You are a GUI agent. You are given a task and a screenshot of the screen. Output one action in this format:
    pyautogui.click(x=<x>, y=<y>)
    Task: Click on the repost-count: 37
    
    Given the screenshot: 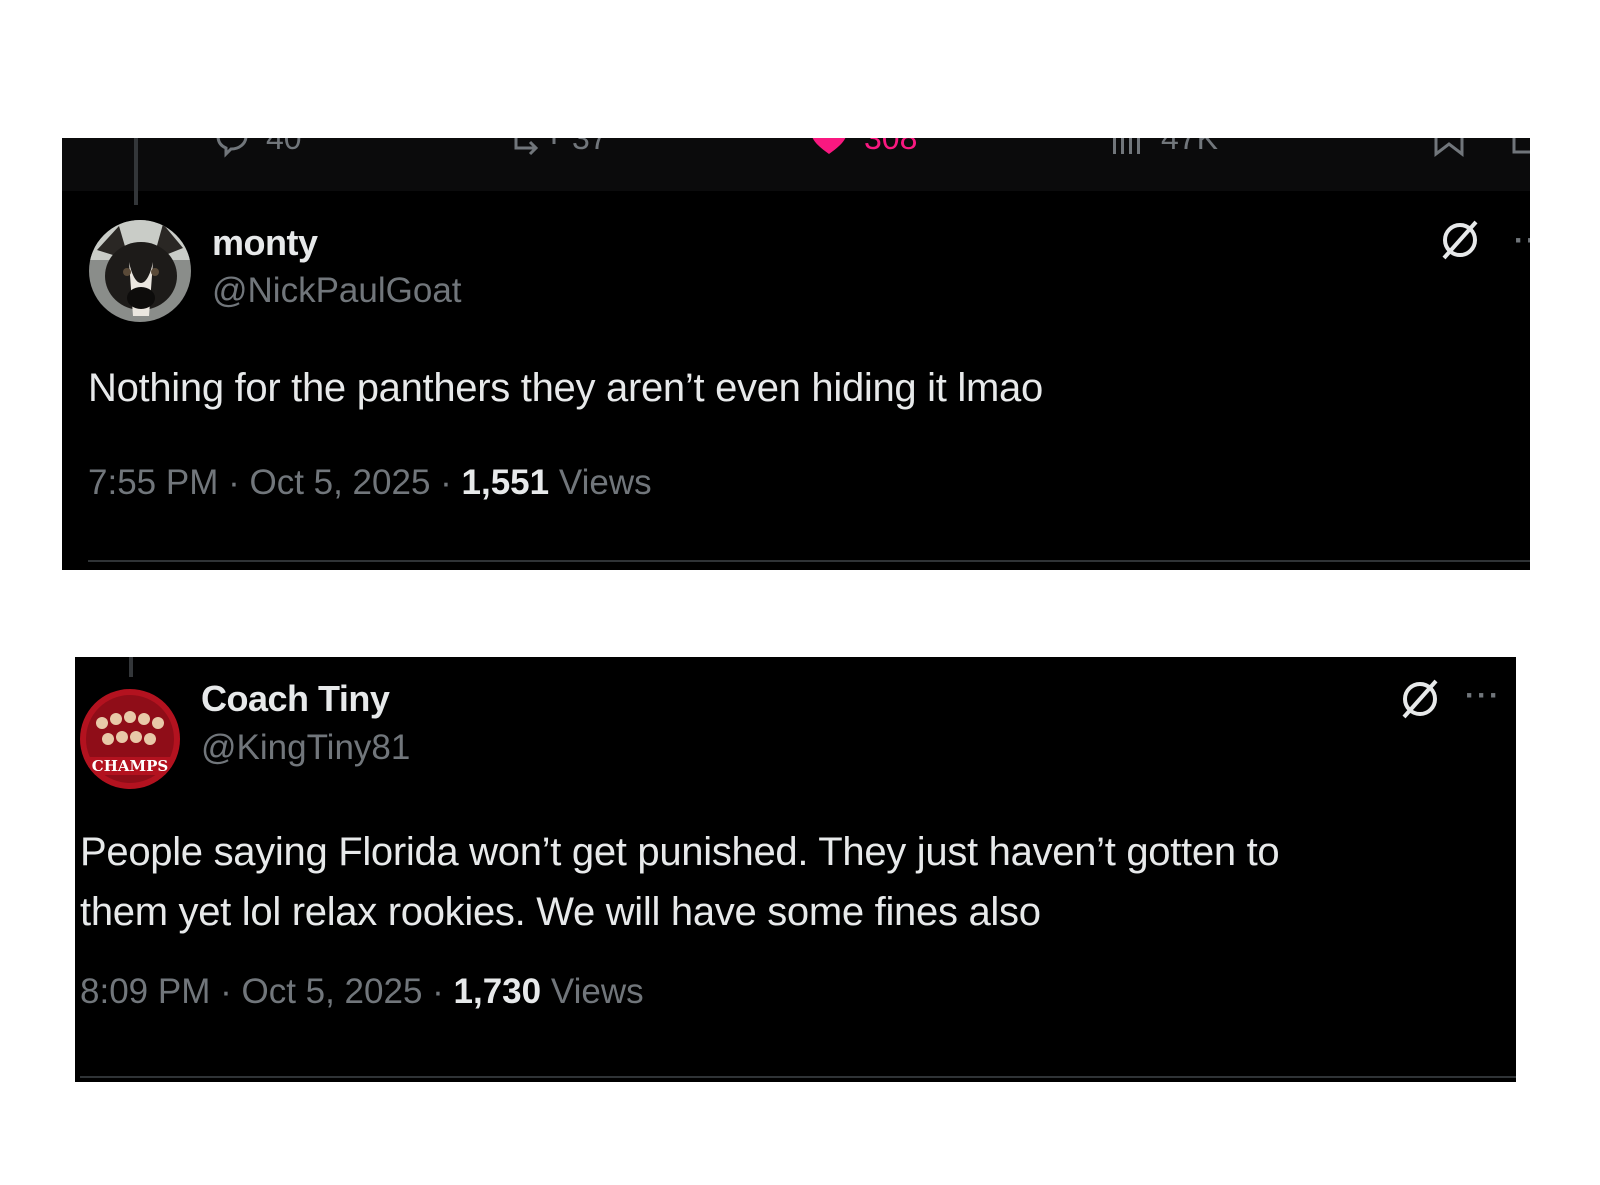 What is the action you would take?
    pyautogui.click(x=590, y=147)
    